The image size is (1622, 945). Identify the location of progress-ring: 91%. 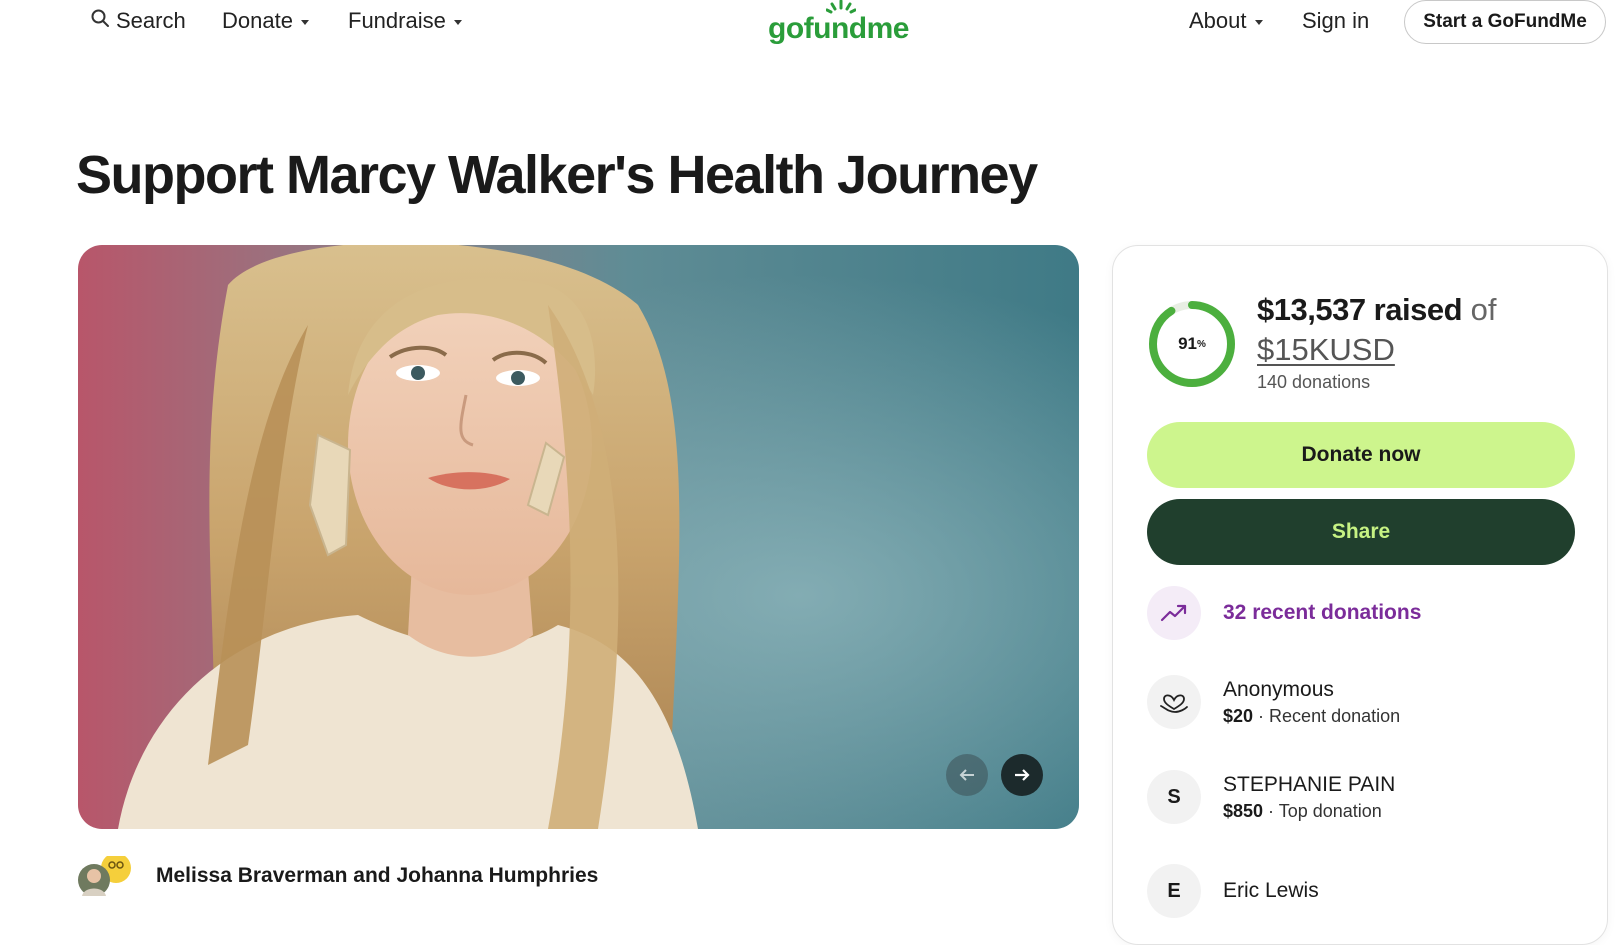
(1192, 344).